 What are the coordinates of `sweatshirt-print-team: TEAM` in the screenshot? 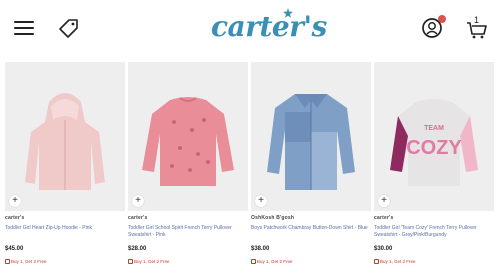 It's located at (434, 128).